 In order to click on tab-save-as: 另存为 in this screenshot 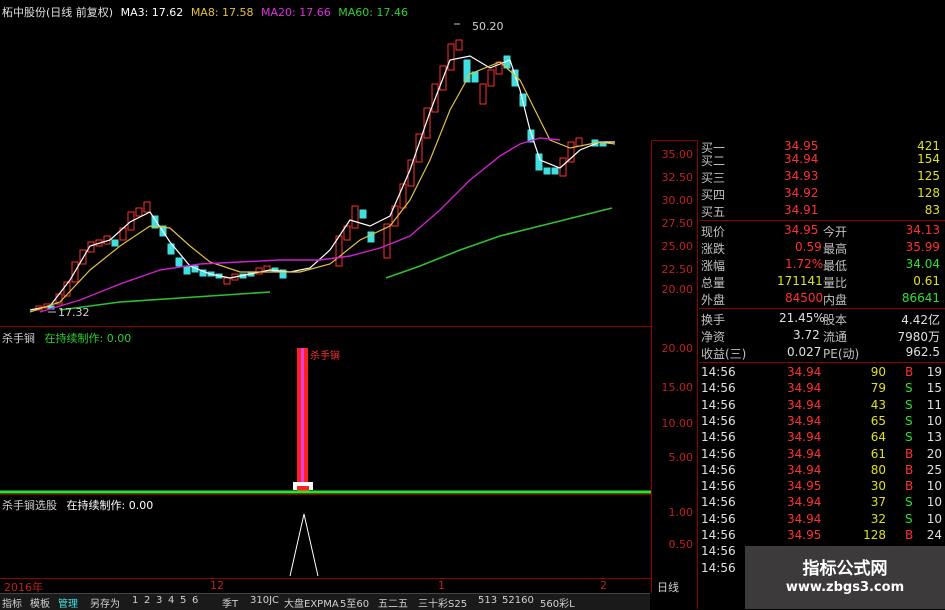, I will do `click(105, 602)`.